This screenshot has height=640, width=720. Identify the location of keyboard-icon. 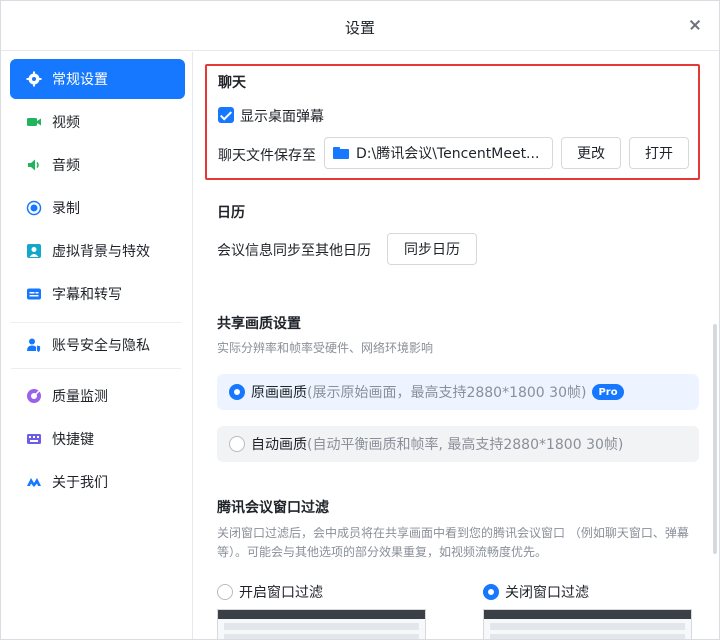
(34, 439).